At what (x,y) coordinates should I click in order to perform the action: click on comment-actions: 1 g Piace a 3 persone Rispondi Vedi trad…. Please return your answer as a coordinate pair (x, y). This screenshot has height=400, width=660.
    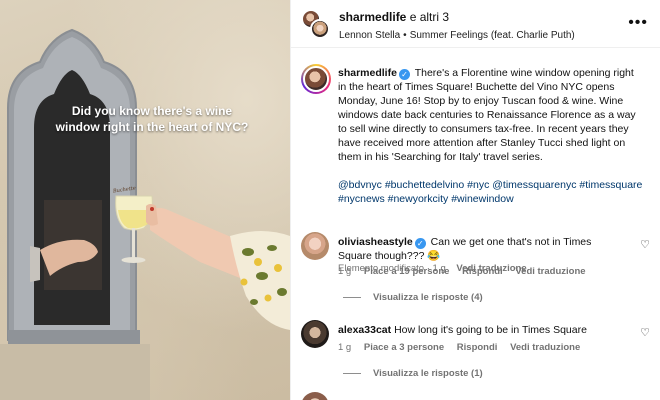
    Looking at the image, I should click on (464, 347).